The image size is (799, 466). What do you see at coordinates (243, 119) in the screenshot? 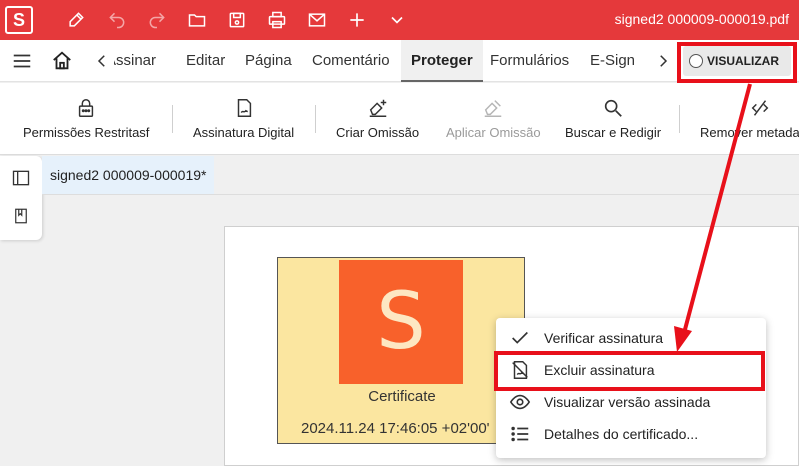
I see `digital-signature-button: Assinatura Digital` at bounding box center [243, 119].